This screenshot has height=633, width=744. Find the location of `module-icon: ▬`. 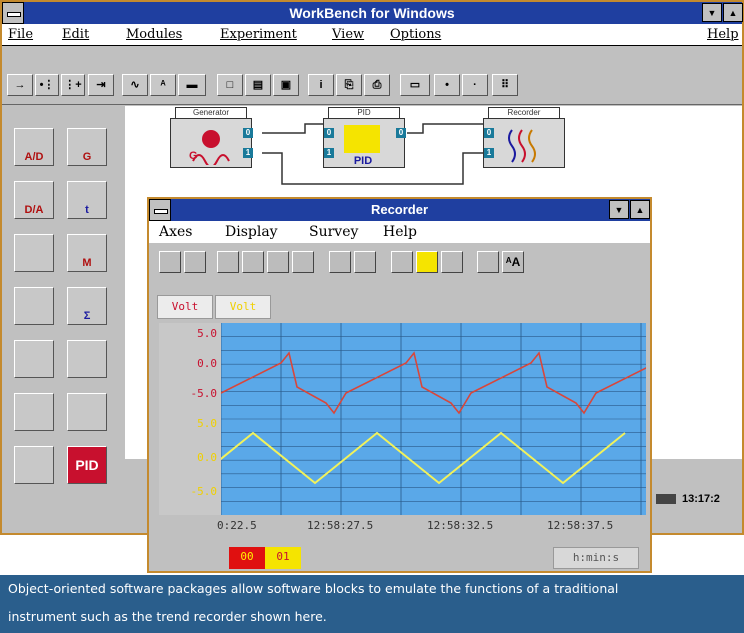

module-icon: ▬ is located at coordinates (192, 85).